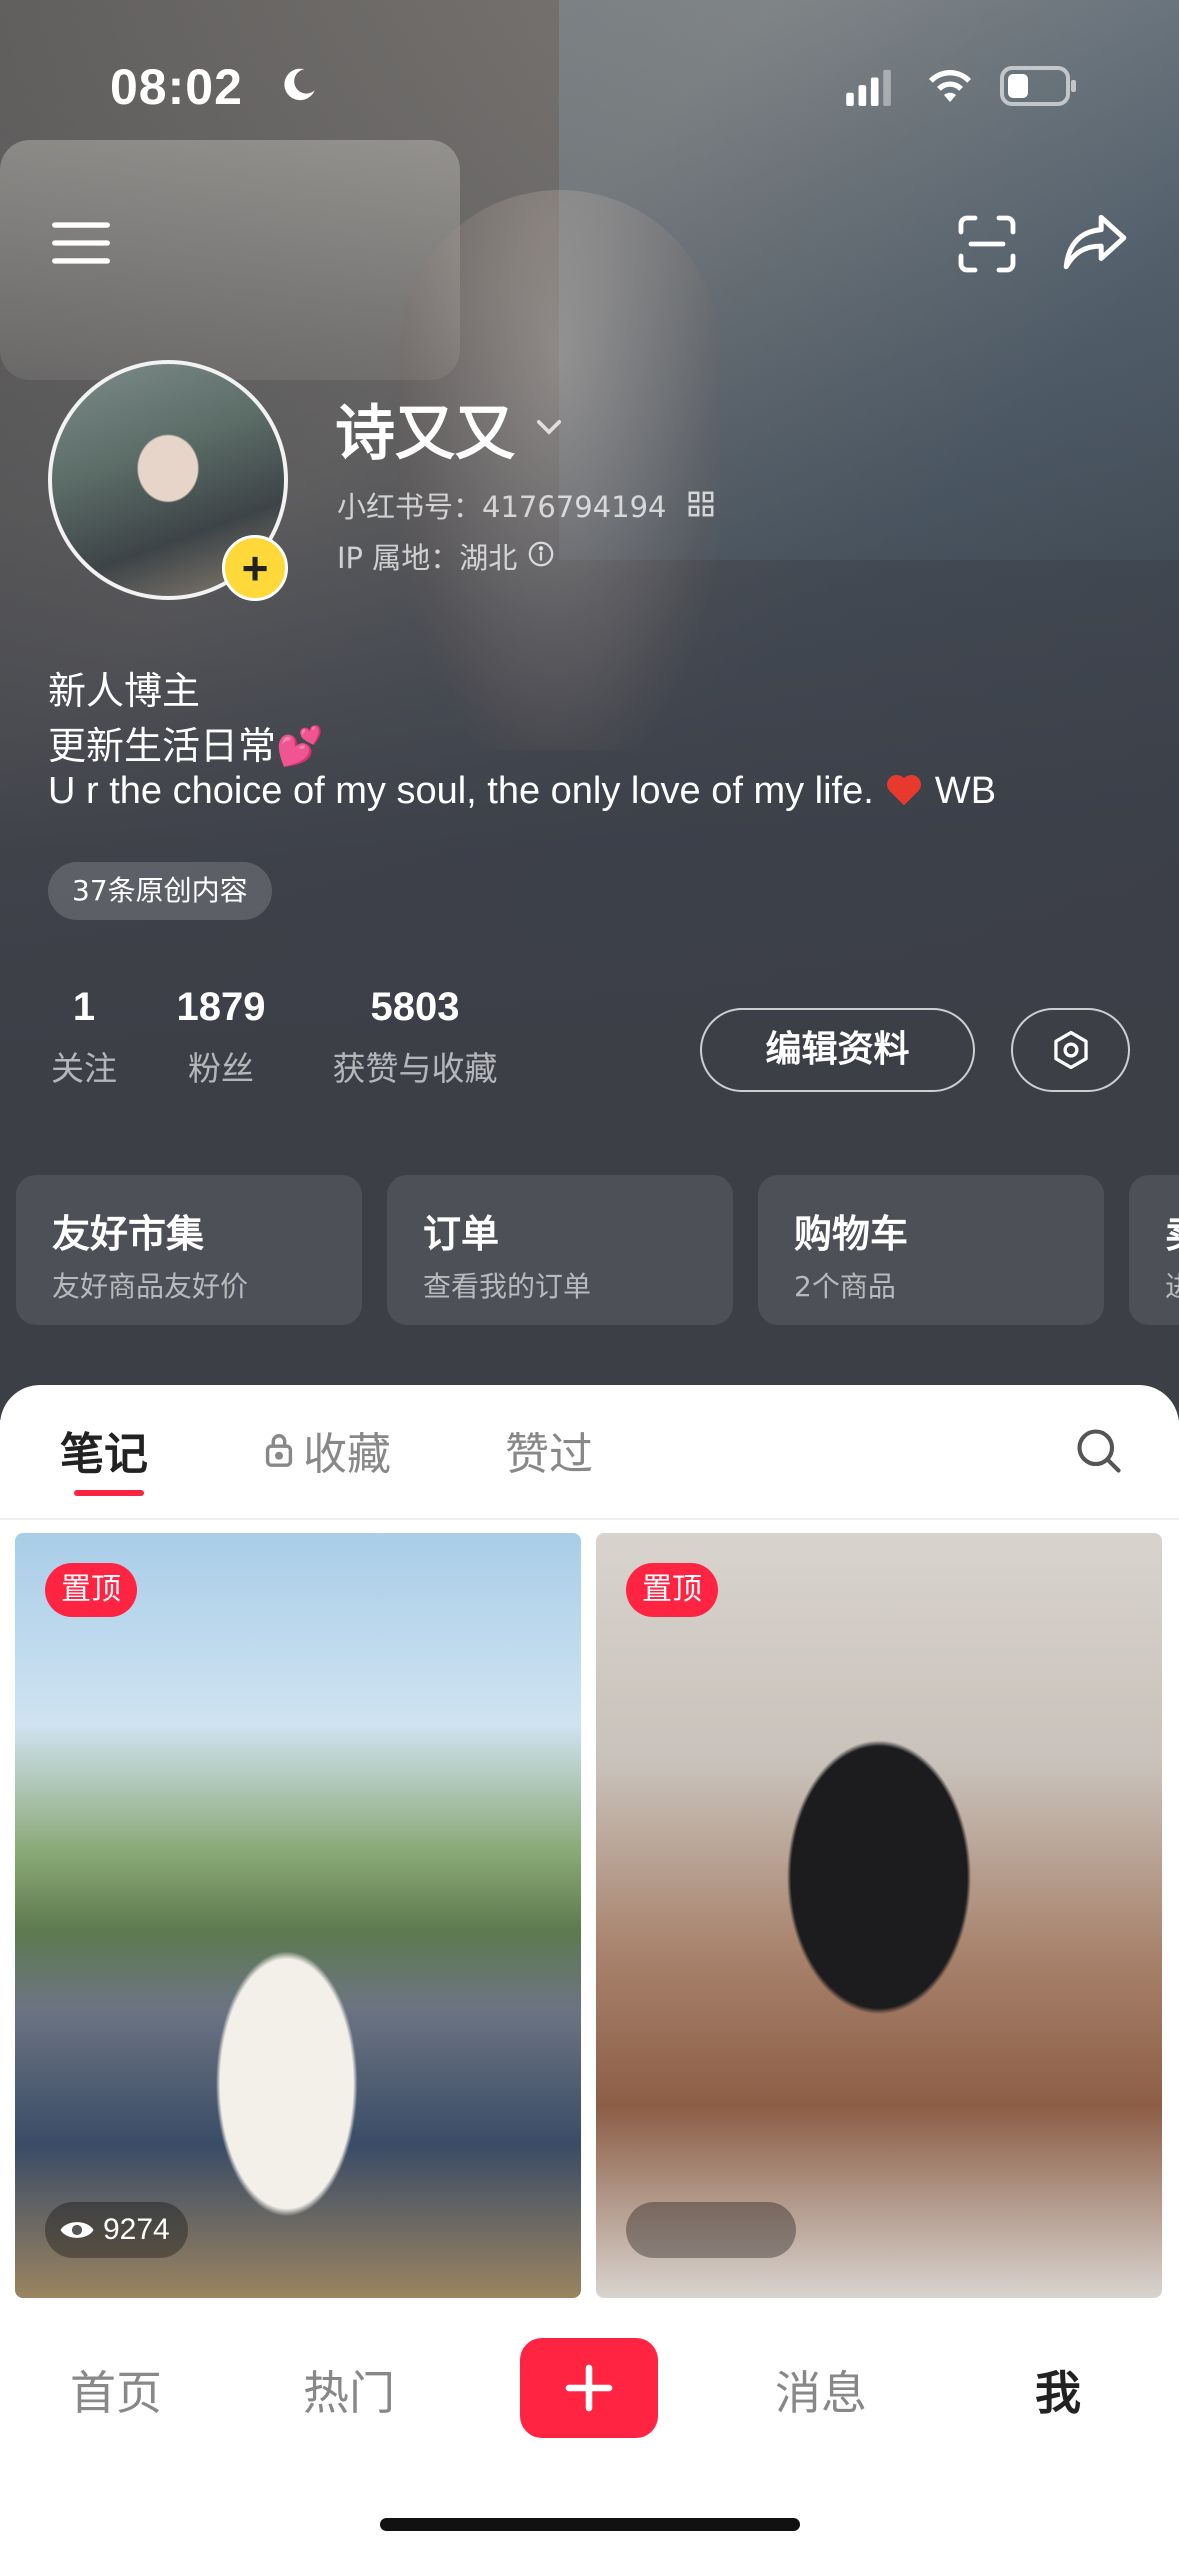  I want to click on note-card: 置顶, so click(879, 1915).